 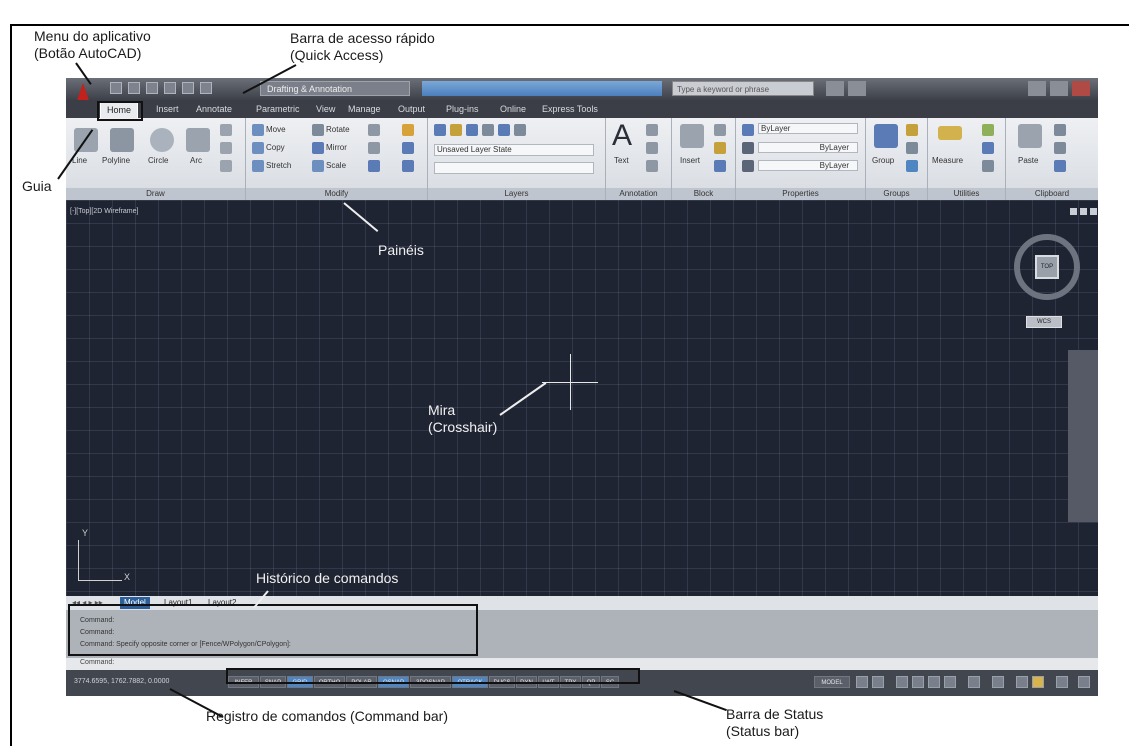 I want to click on block-attribute-icon, so click(x=720, y=166).